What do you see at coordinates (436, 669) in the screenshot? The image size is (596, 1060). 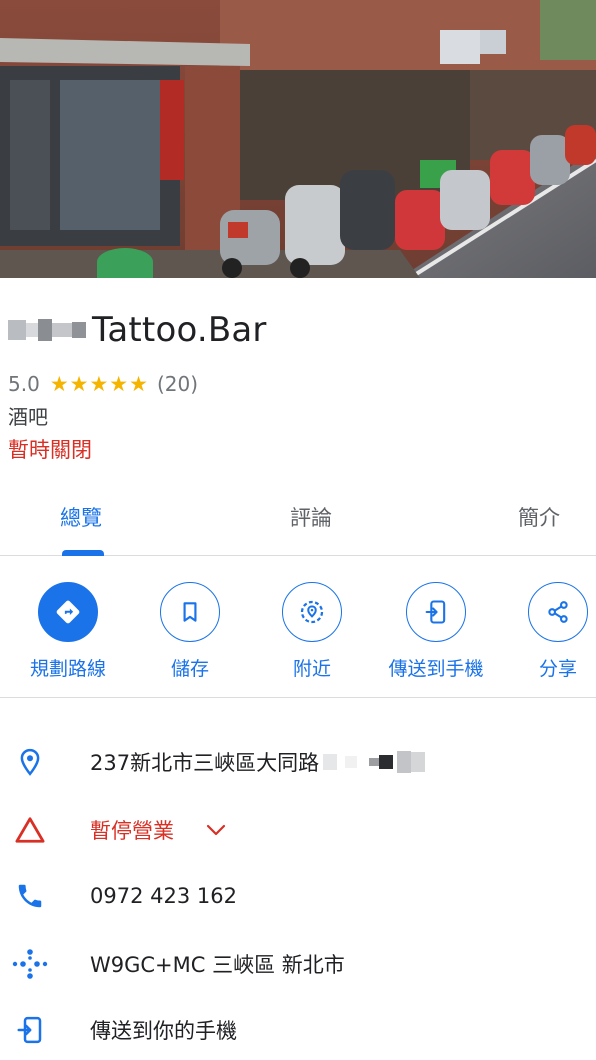 I see `send-to-phone-label: 傳送到手機` at bounding box center [436, 669].